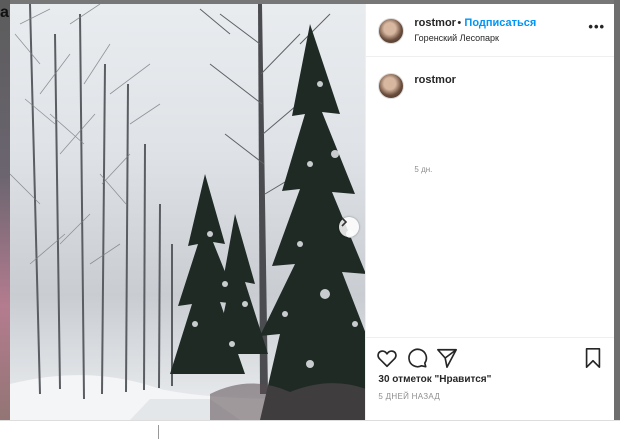  Describe the element at coordinates (4, 12) in the screenshot. I see `backdrop-glyph: a` at that location.